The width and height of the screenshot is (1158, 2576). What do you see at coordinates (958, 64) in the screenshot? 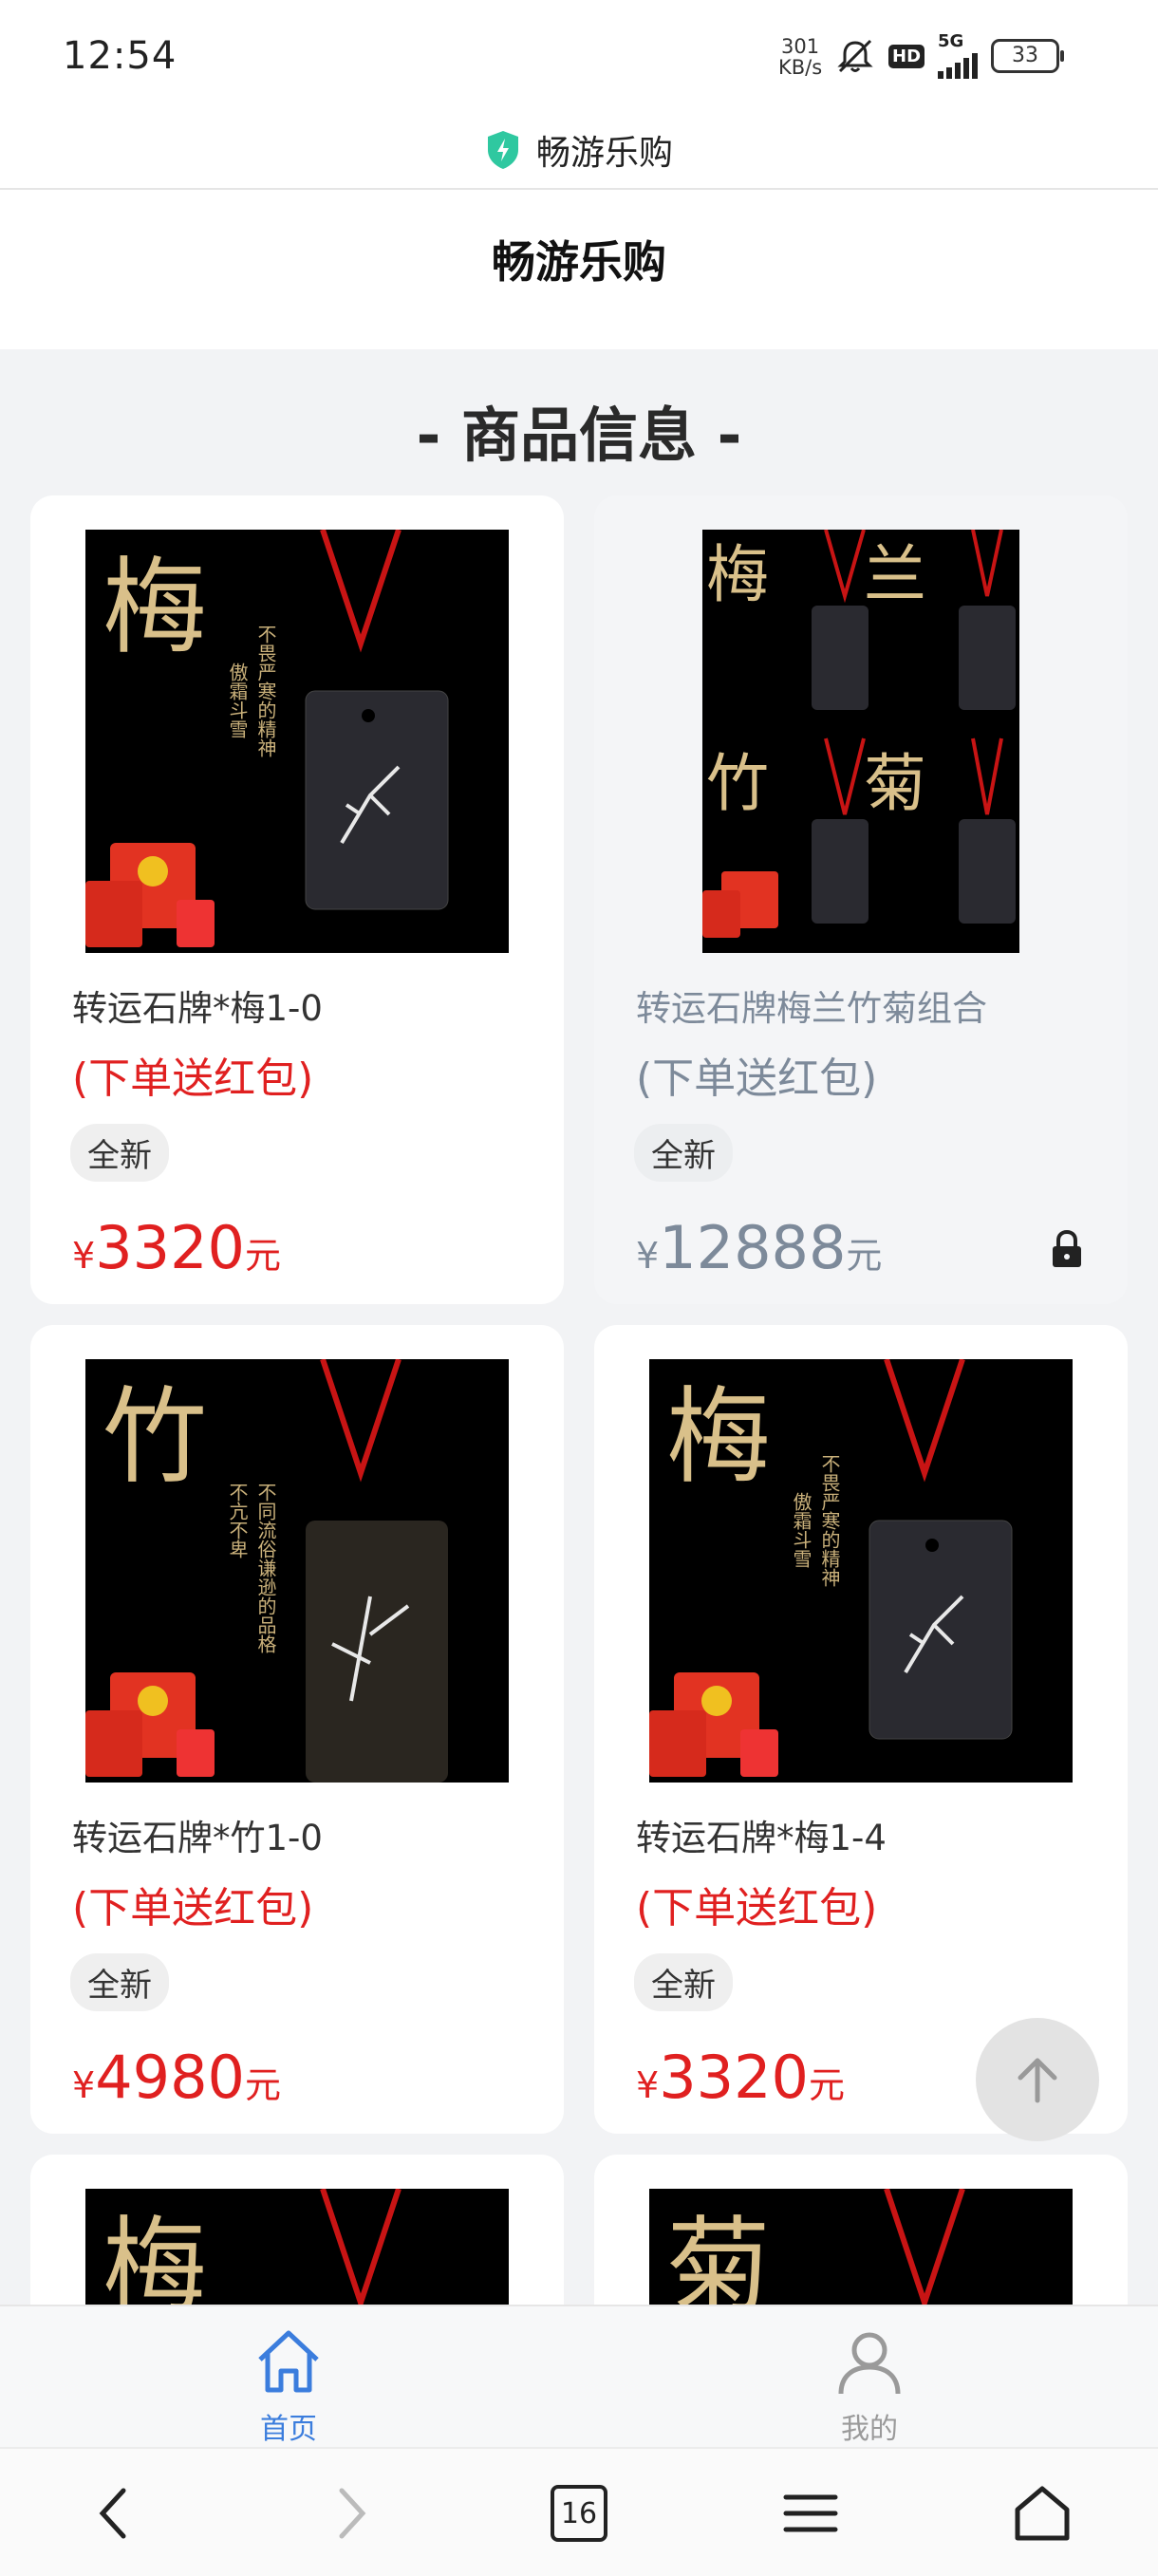
I see `signal-icon` at bounding box center [958, 64].